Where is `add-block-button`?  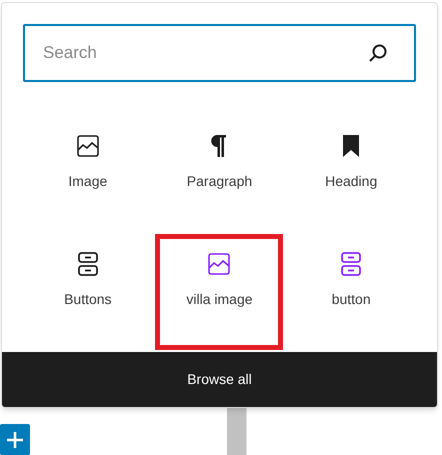 add-block-button is located at coordinates (15, 439).